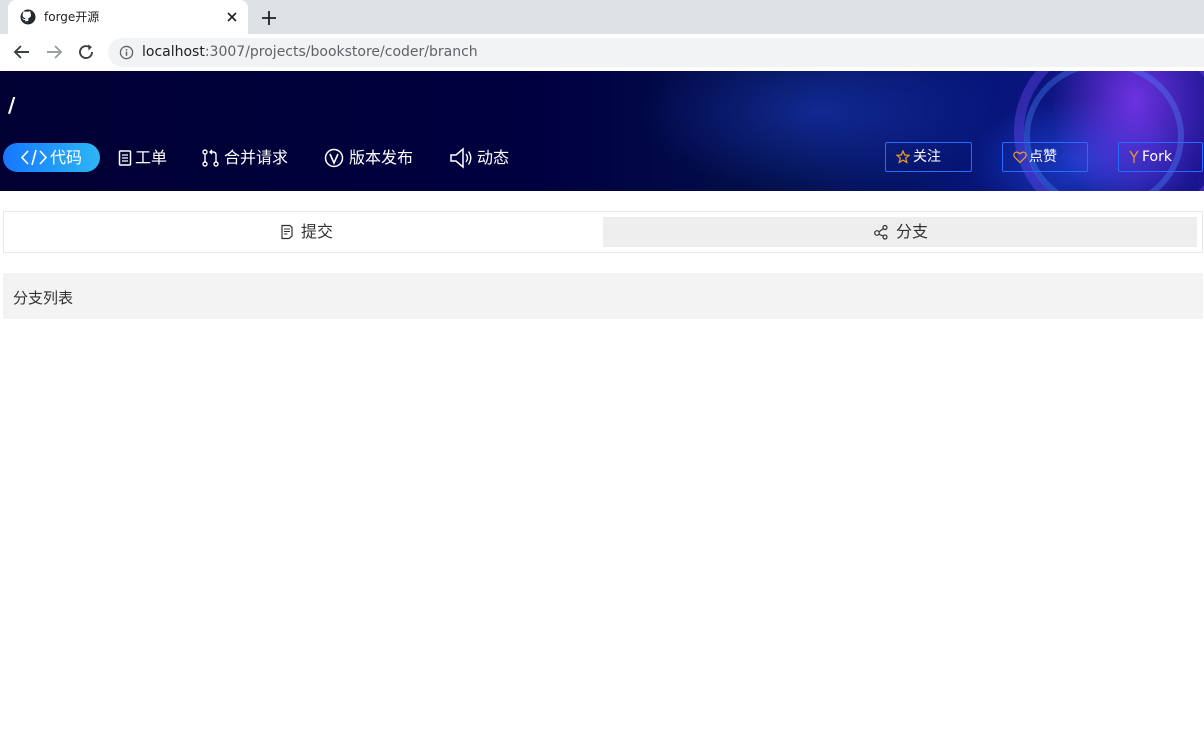 Image resolution: width=1204 pixels, height=751 pixels. Describe the element at coordinates (151, 157) in the screenshot. I see `nav-item-label: 工单` at that location.